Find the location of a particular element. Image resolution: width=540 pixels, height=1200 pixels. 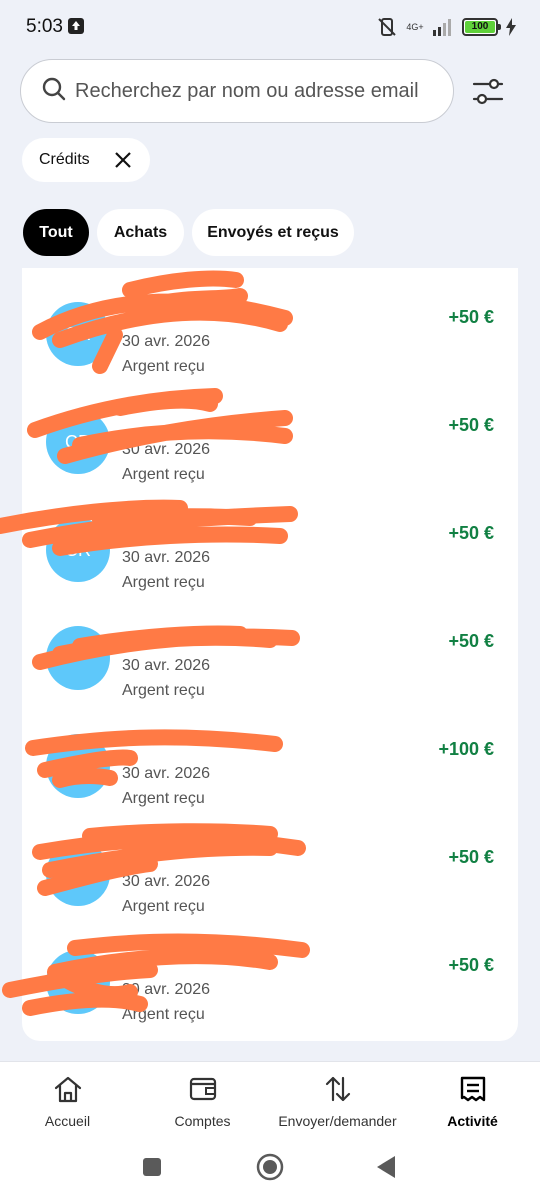

filter-button is located at coordinates (488, 92).